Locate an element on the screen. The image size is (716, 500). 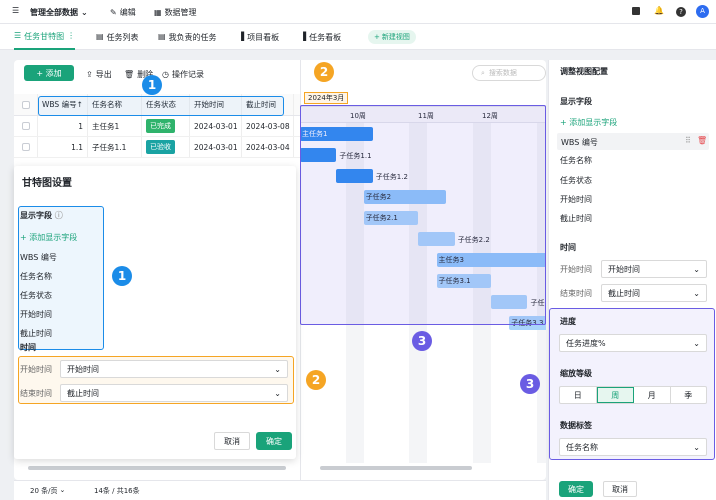
month-label: 2024年3月 is located at coordinates (326, 98).